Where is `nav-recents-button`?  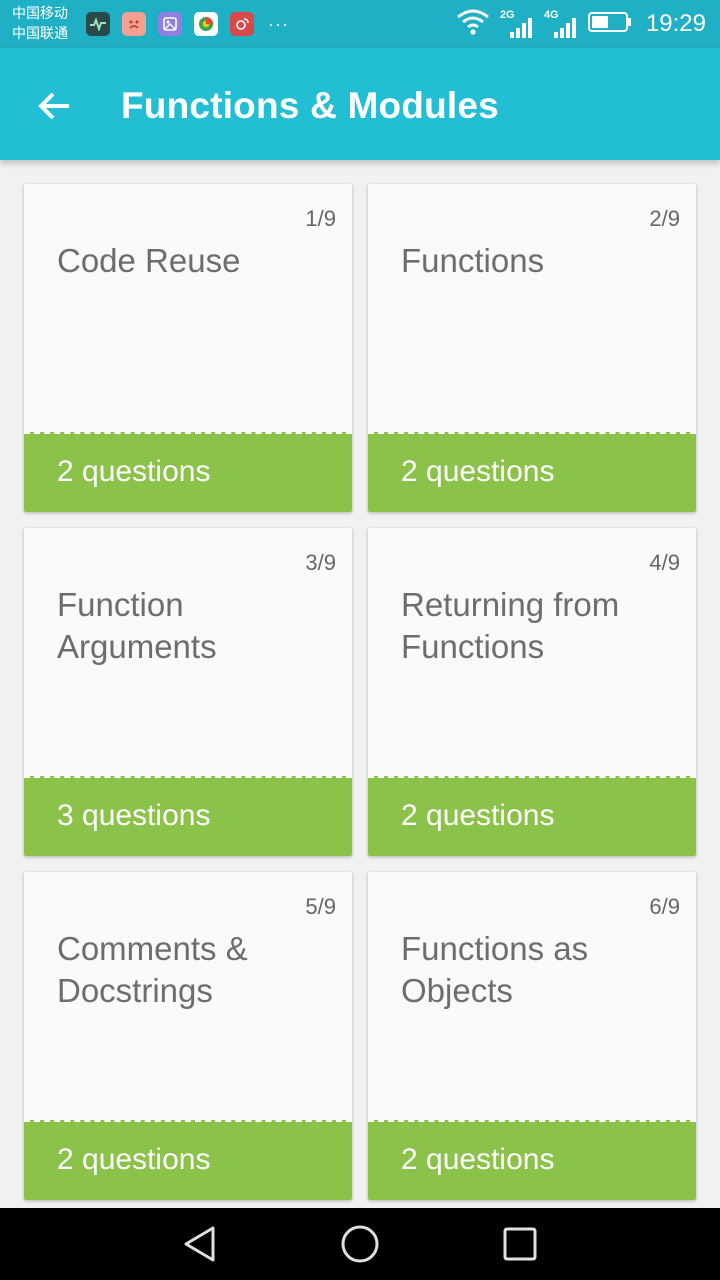
nav-recents-button is located at coordinates (520, 1244).